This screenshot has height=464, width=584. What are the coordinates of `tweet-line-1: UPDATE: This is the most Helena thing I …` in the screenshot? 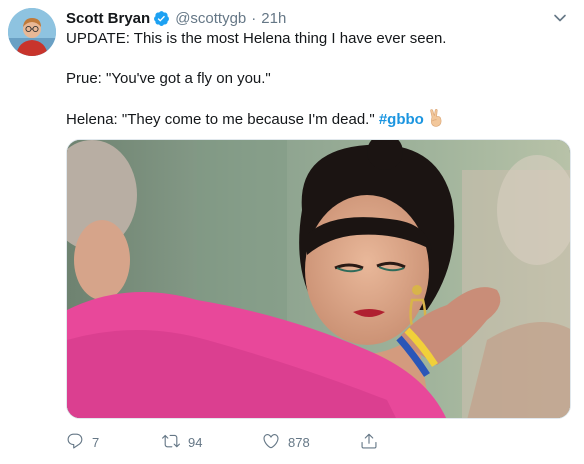 It's located at (256, 38).